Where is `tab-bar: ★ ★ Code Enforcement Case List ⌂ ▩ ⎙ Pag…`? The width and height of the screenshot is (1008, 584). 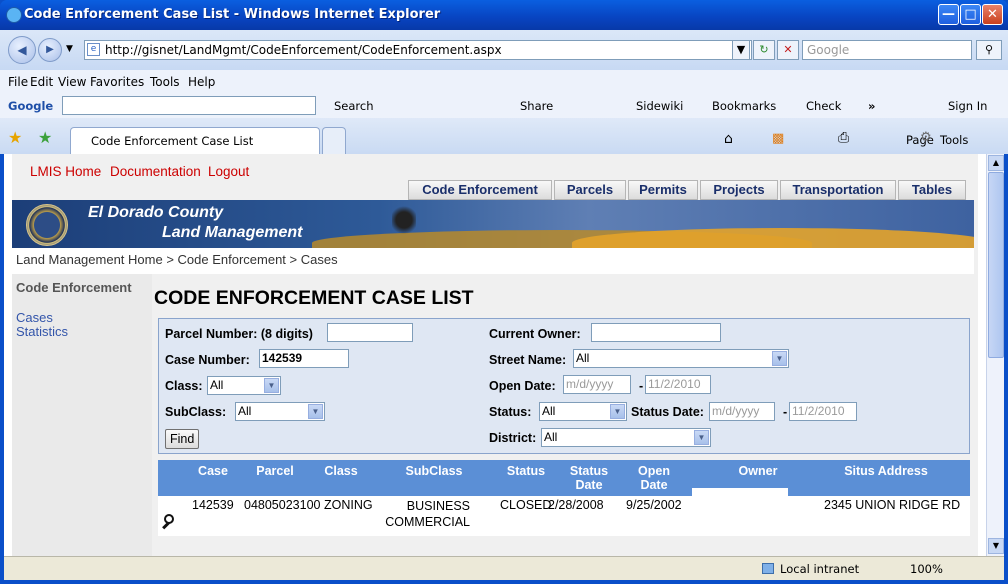
tab-bar: ★ ★ Code Enforcement Case List ⌂ ▩ ⎙ Pag… is located at coordinates (504, 136).